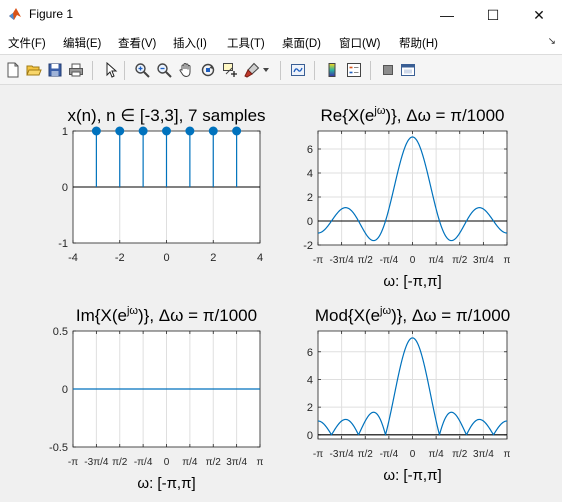 The height and width of the screenshot is (502, 562). What do you see at coordinates (142, 70) in the screenshot?
I see `zoom-in-icon` at bounding box center [142, 70].